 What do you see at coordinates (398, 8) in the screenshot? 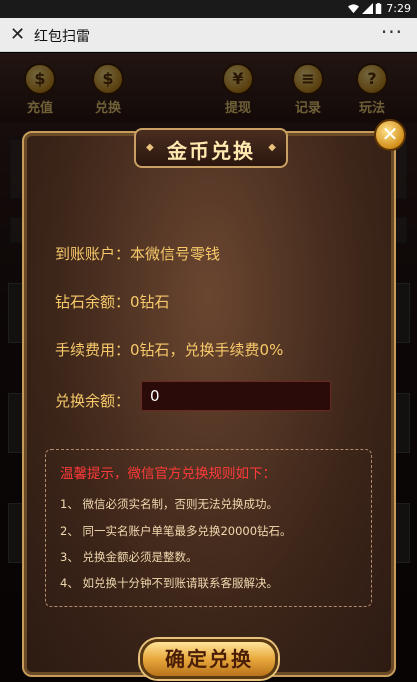
I see `status-time: 7:29` at bounding box center [398, 8].